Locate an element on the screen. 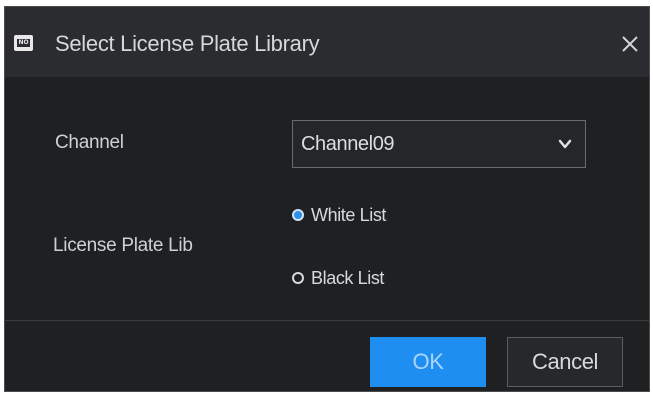 This screenshot has width=653, height=396. chevron-down-icon is located at coordinates (565, 144).